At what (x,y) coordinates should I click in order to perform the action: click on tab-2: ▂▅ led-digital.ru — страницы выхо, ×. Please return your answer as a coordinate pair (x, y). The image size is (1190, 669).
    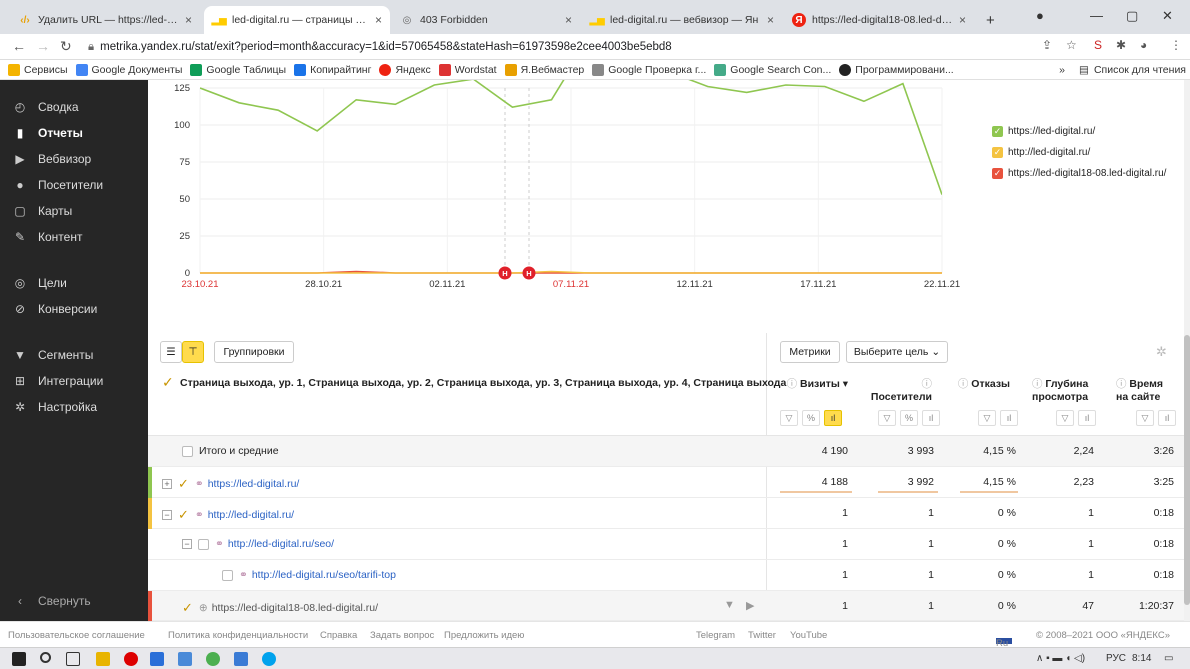
    Looking at the image, I should click on (297, 20).